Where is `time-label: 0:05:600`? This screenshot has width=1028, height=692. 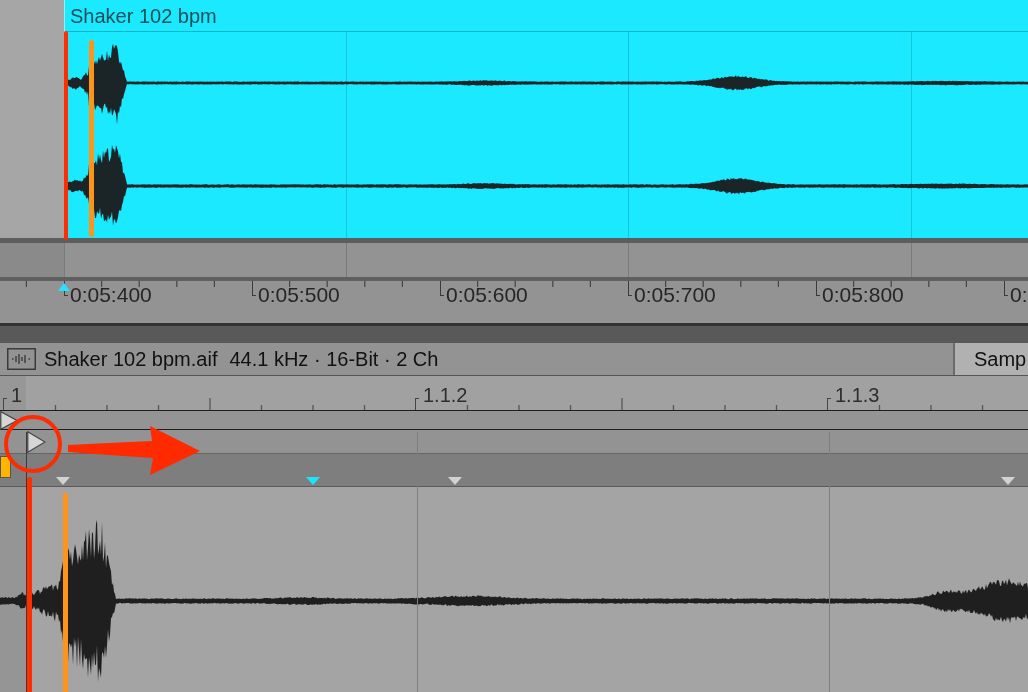
time-label: 0:05:600 is located at coordinates (487, 295).